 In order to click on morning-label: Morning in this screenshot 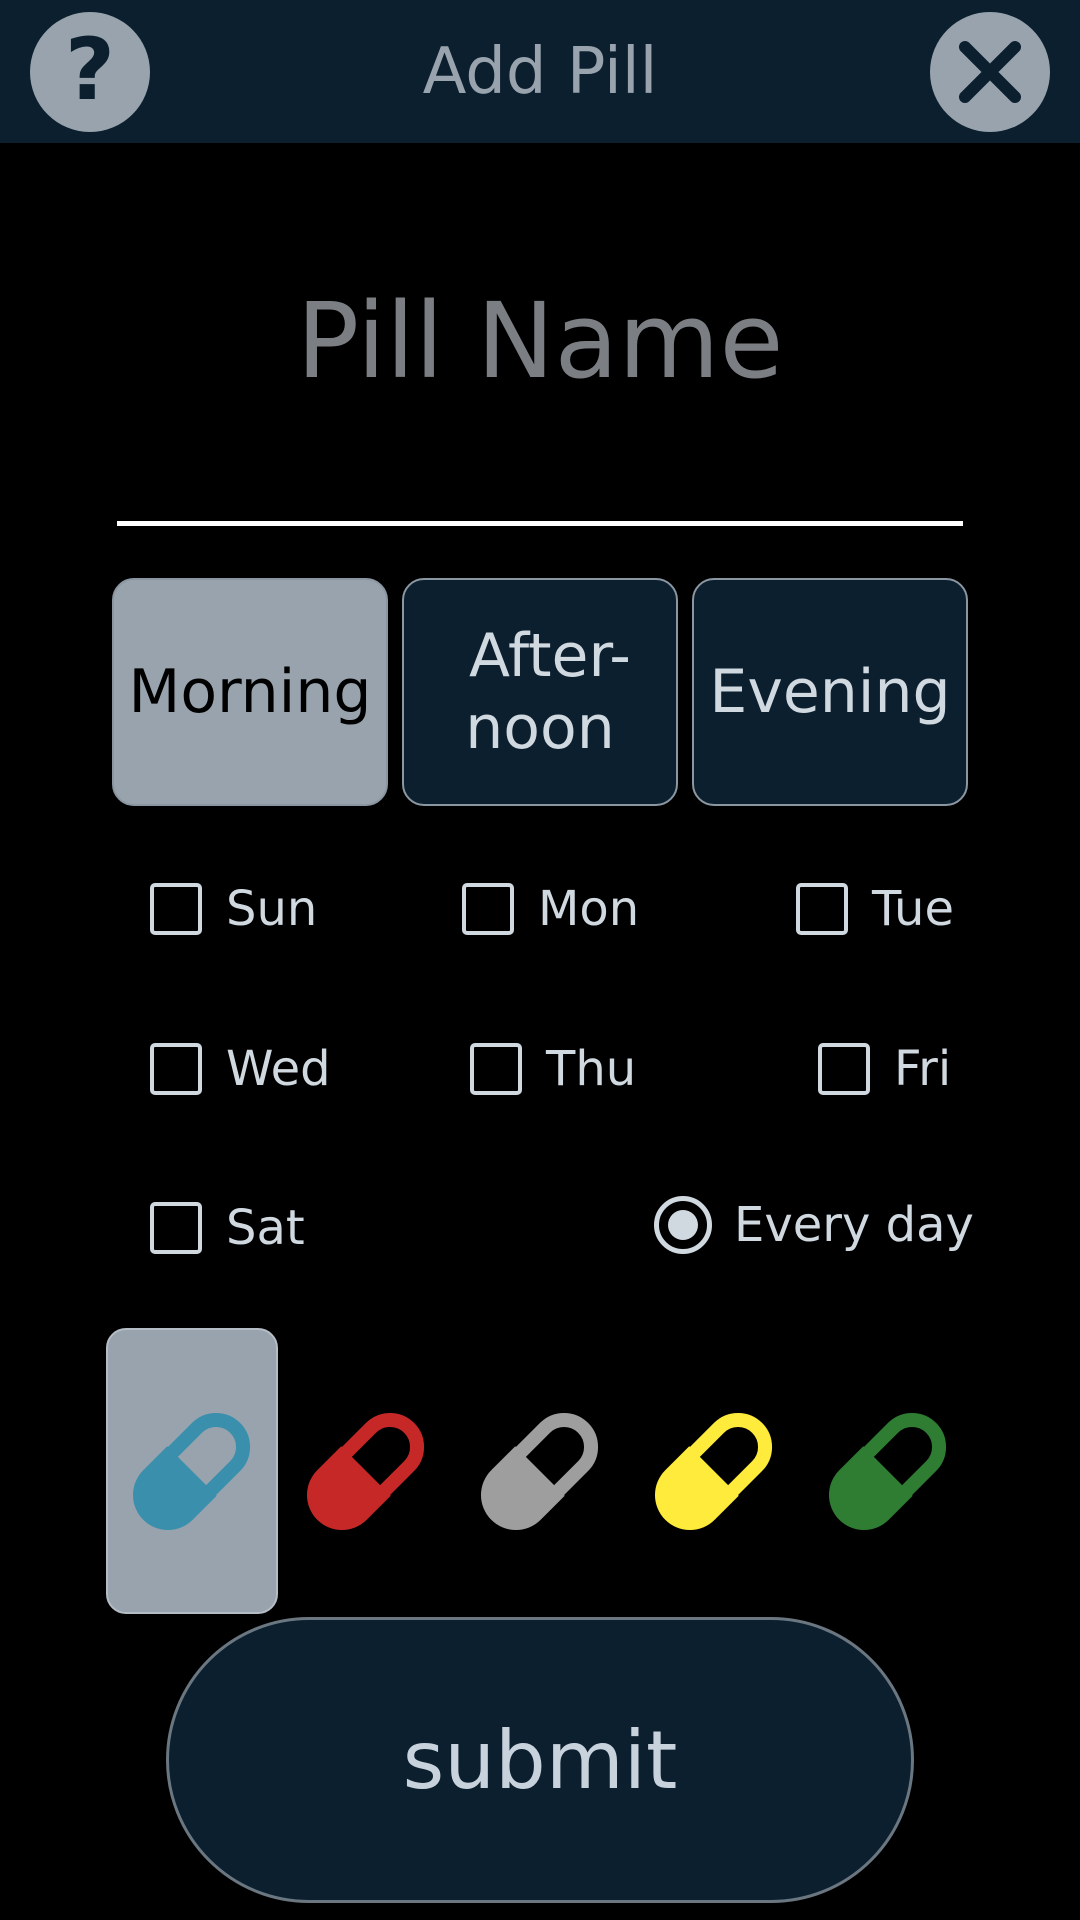, I will do `click(250, 692)`.